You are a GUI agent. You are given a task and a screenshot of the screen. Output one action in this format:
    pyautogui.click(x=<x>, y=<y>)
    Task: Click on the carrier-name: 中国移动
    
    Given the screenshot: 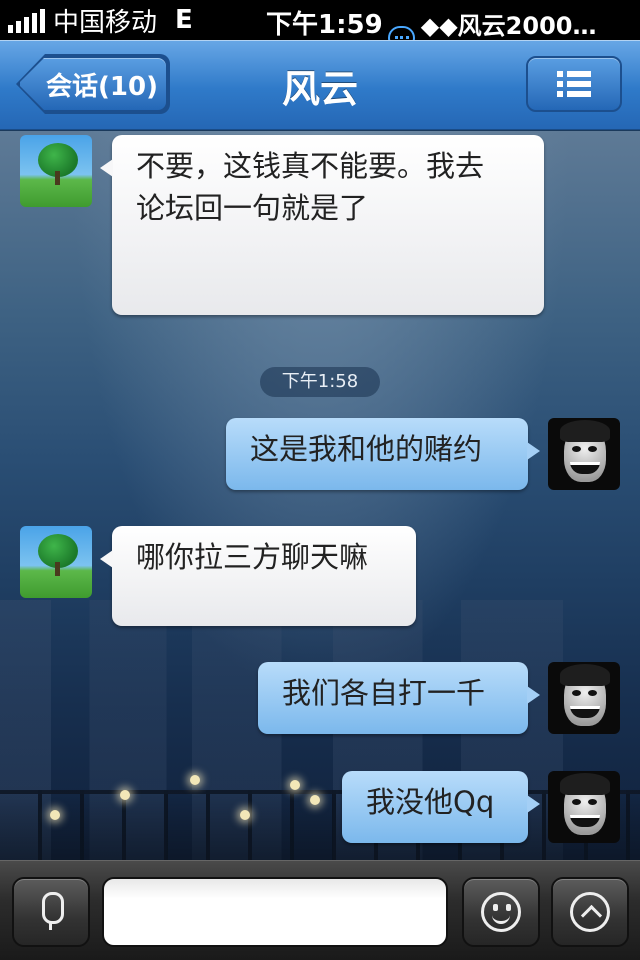 What is the action you would take?
    pyautogui.click(x=105, y=22)
    